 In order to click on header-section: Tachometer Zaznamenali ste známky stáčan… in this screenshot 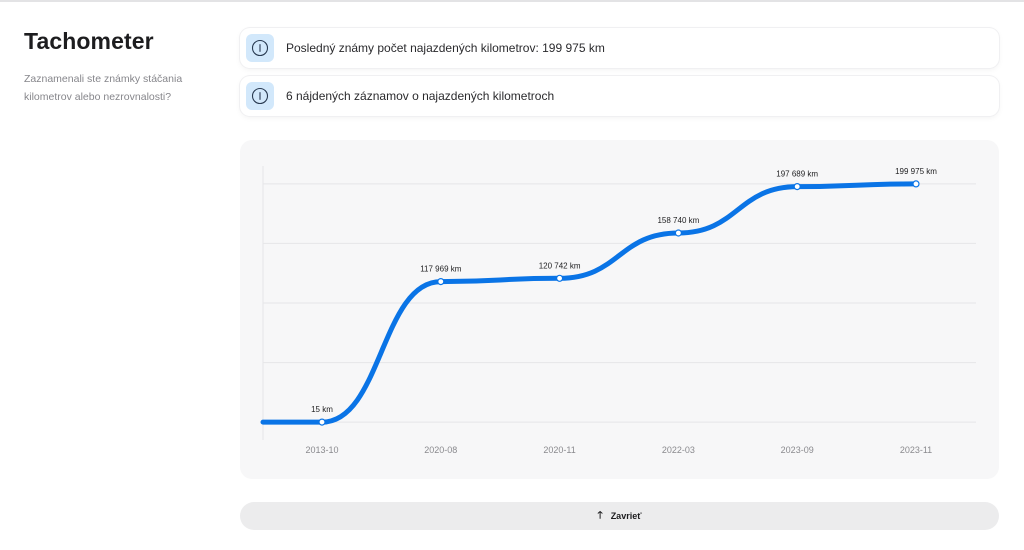, I will do `click(119, 67)`.